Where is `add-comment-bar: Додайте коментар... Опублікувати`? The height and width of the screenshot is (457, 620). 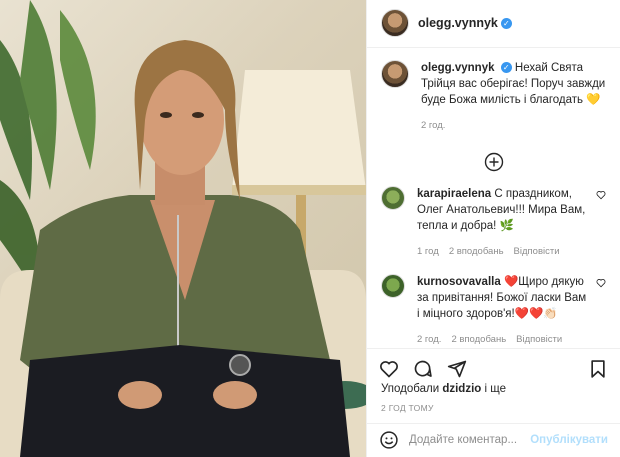
add-comment-bar: Додайте коментар... Опублікувати is located at coordinates (493, 439).